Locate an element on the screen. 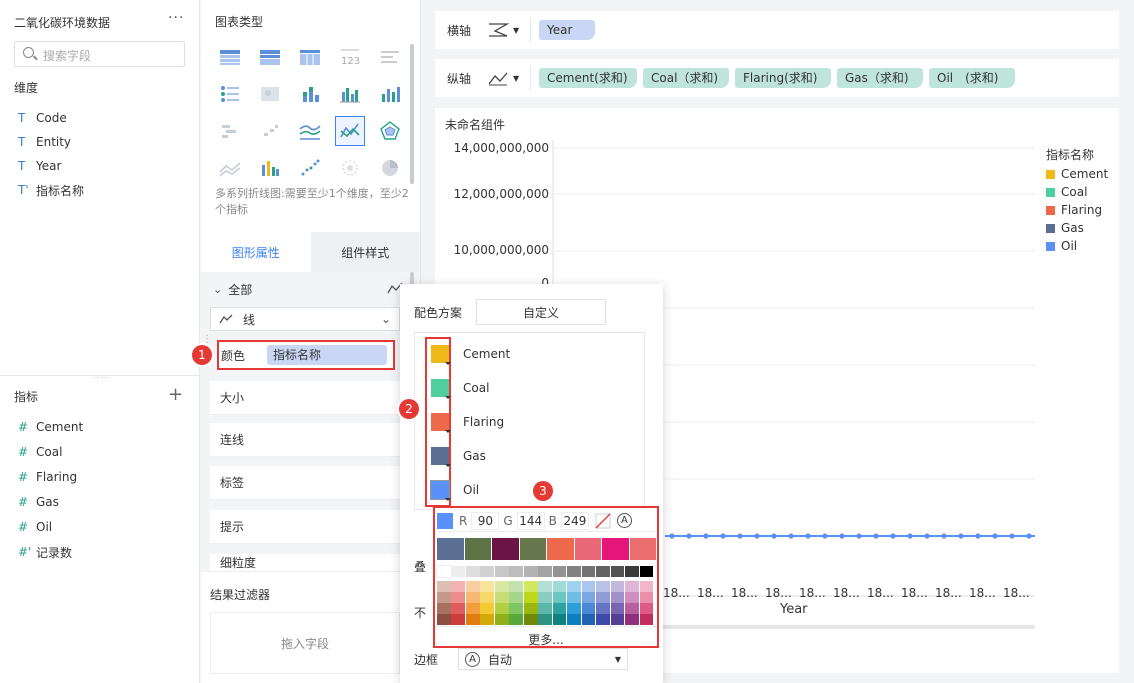 The height and width of the screenshot is (683, 1134). legend-item-cement: Cement is located at coordinates (1077, 174).